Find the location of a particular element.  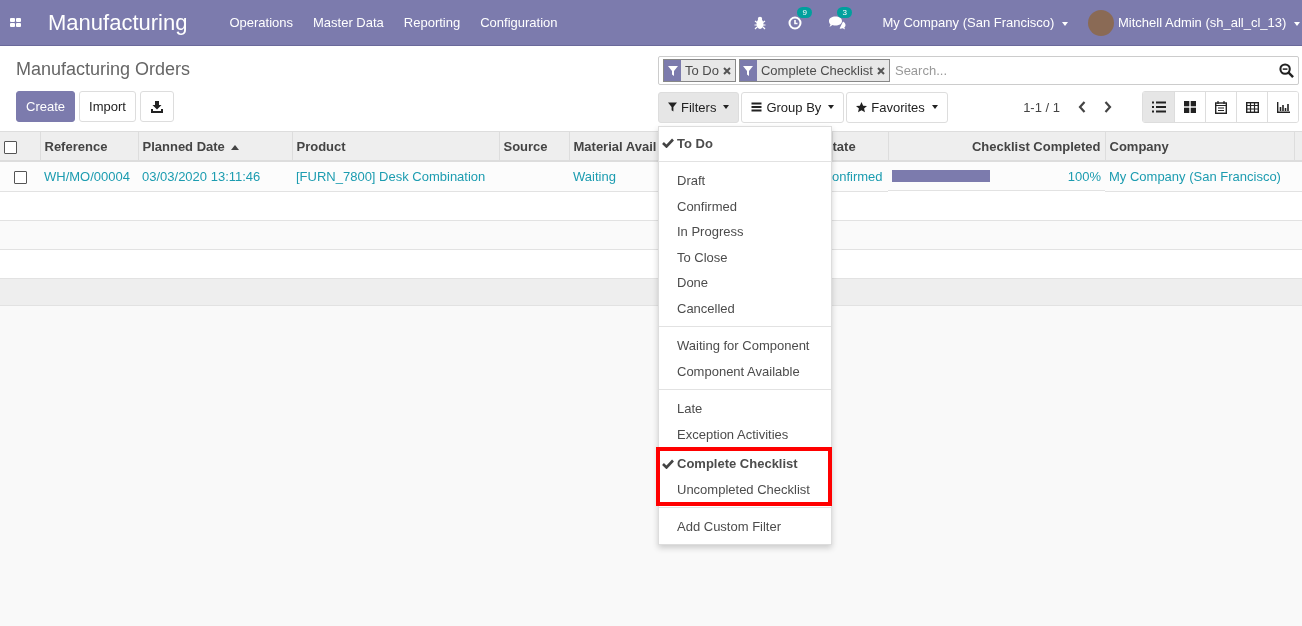

table-cell: 100% is located at coordinates (1084, 176).